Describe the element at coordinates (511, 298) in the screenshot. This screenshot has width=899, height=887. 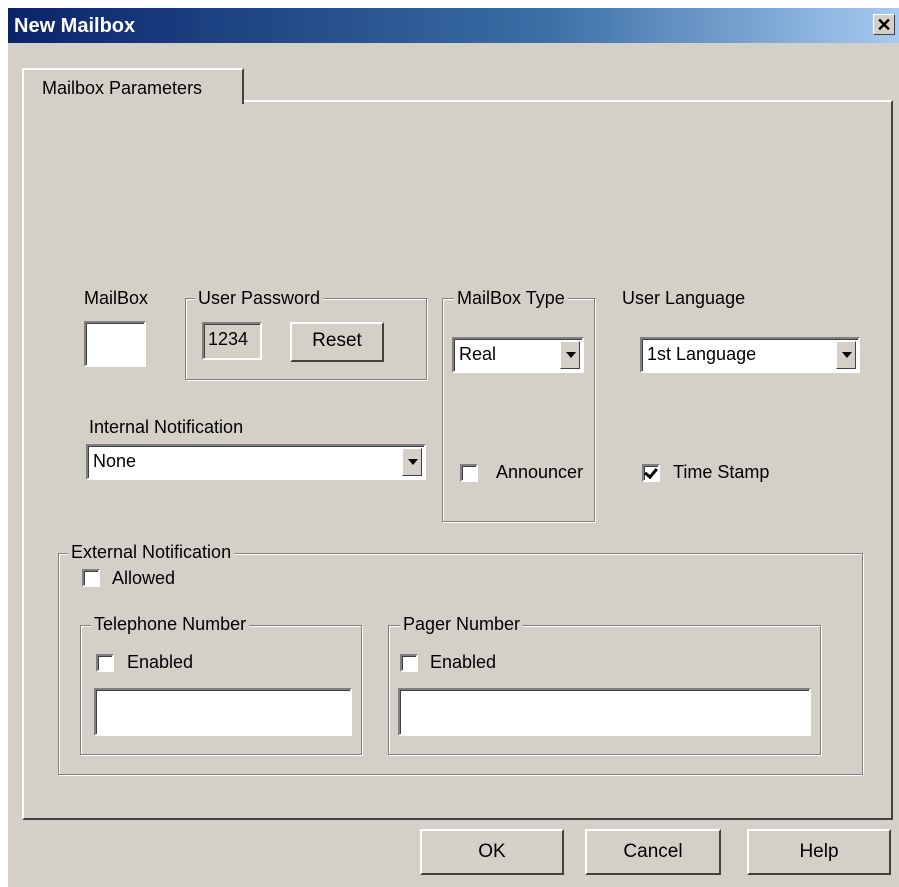
I see `mailbox-type-legend: MailBox Type` at that location.